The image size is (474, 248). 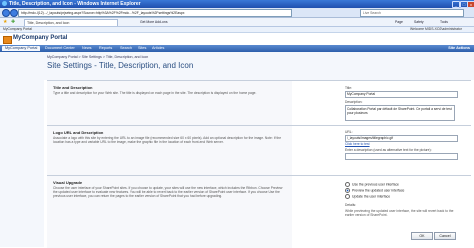 I want to click on sp-top-link: MyCompany Portal, so click(x=17, y=29).